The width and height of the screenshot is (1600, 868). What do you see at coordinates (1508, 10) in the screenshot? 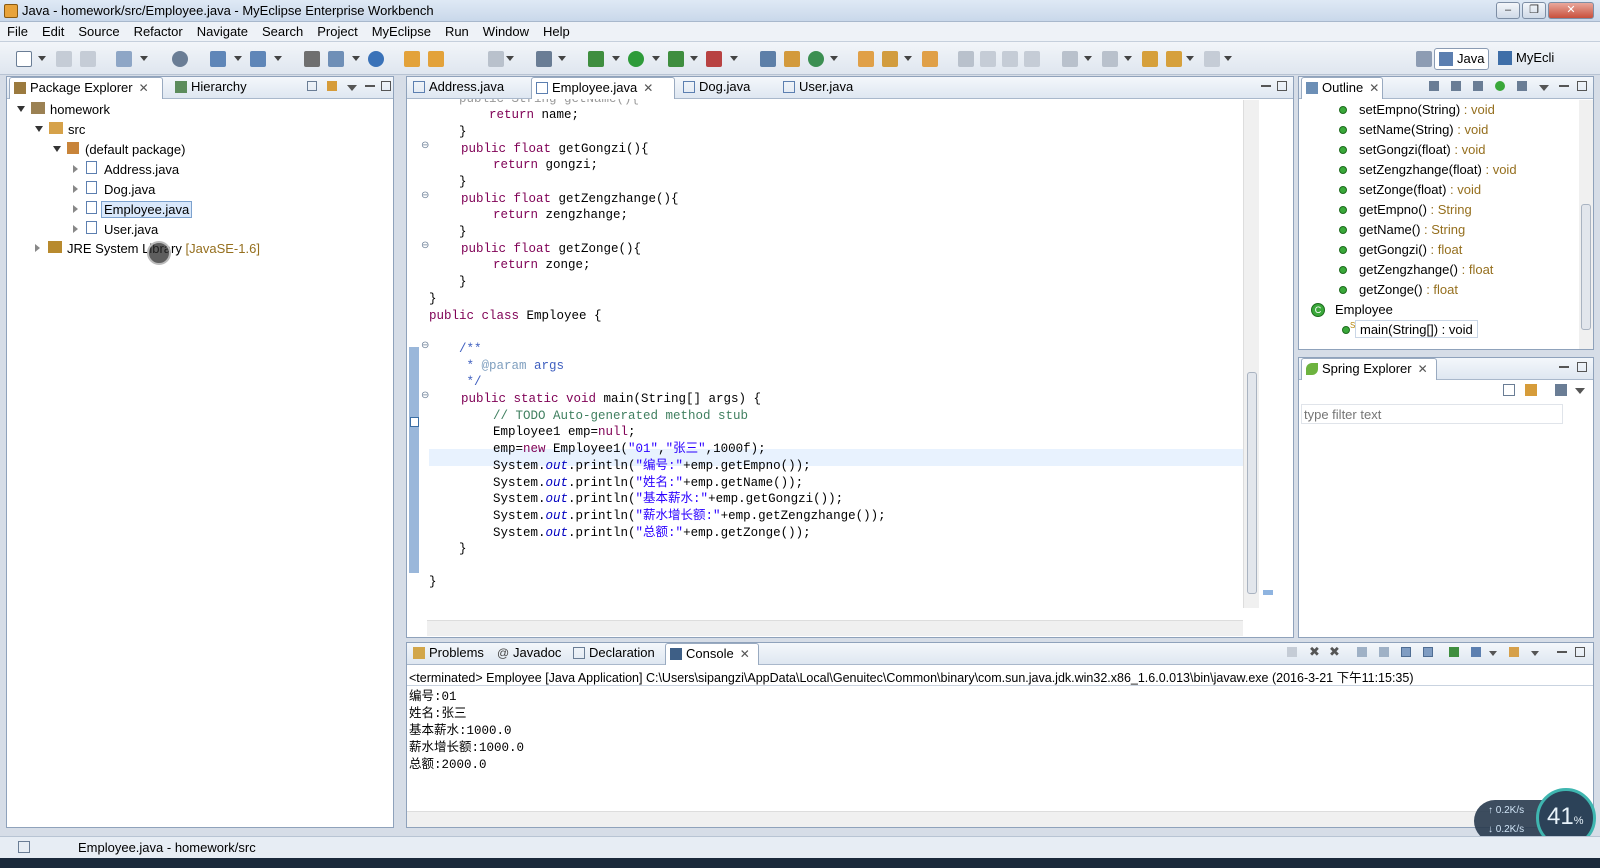
I see `minimize-button: –` at bounding box center [1508, 10].